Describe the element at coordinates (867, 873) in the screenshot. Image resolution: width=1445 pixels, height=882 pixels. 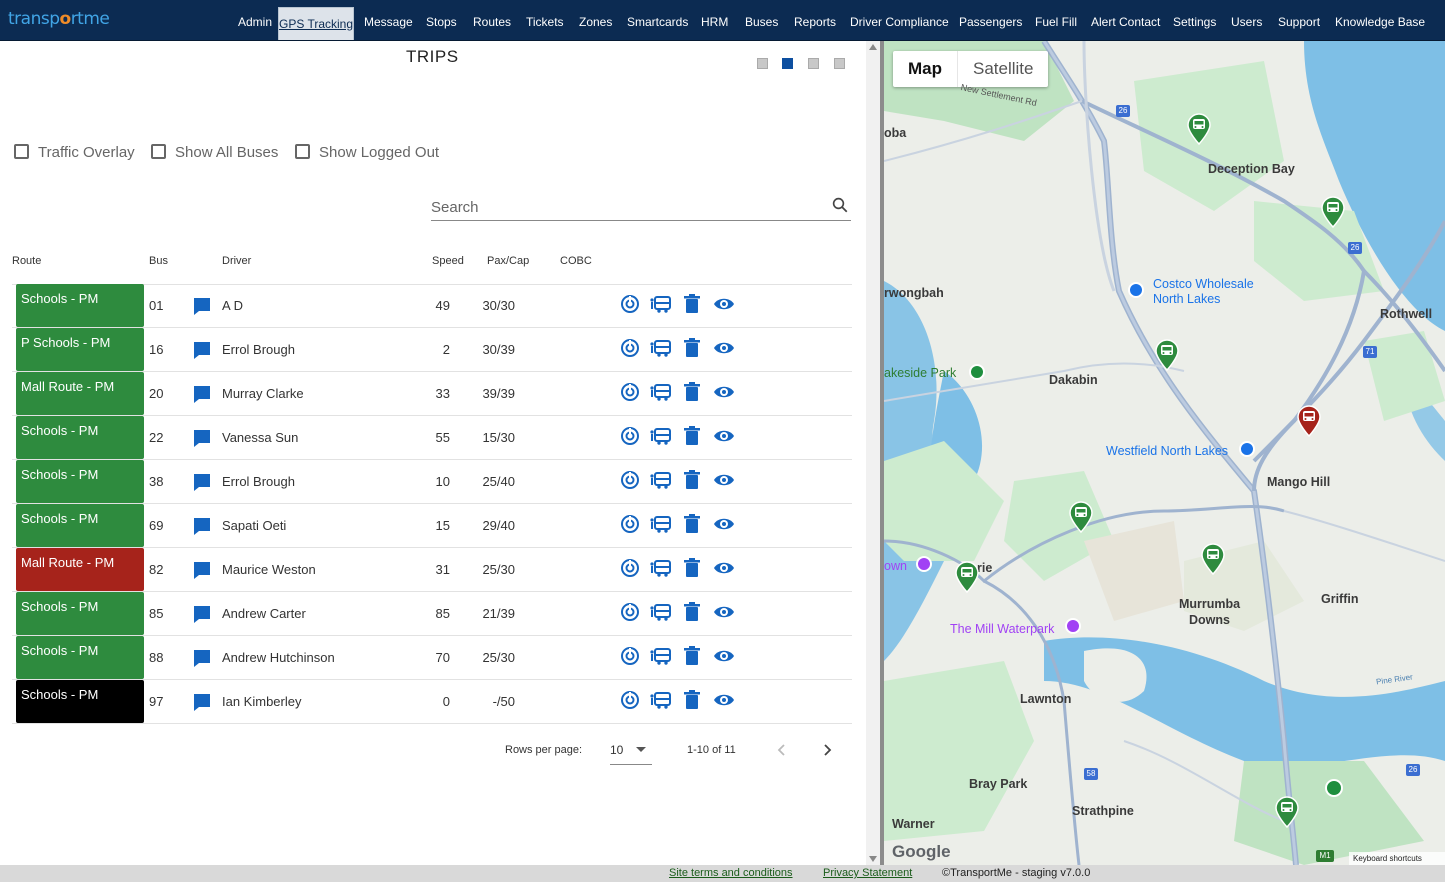
I see `privacy-statement-link: Privacy Statement` at that location.